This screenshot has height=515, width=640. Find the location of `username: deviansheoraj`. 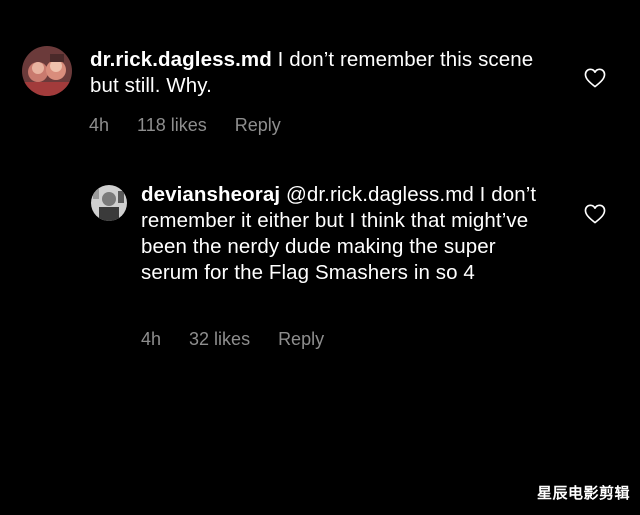

username: deviansheoraj is located at coordinates (210, 194).